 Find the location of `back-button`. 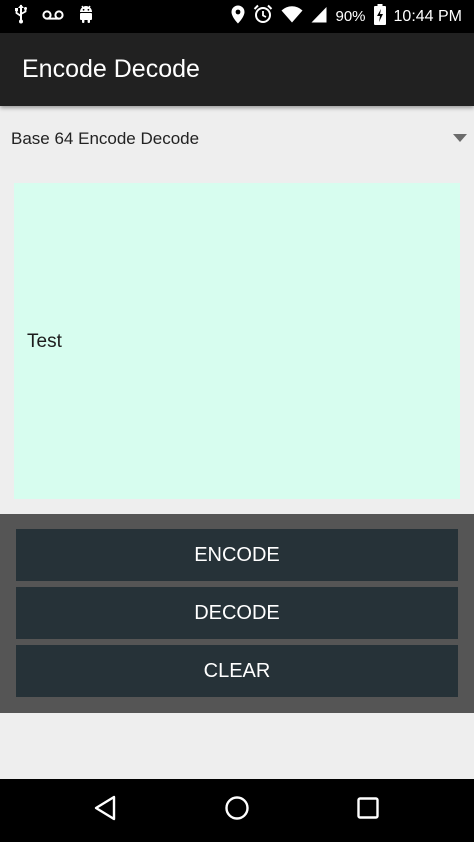

back-button is located at coordinates (105, 810).